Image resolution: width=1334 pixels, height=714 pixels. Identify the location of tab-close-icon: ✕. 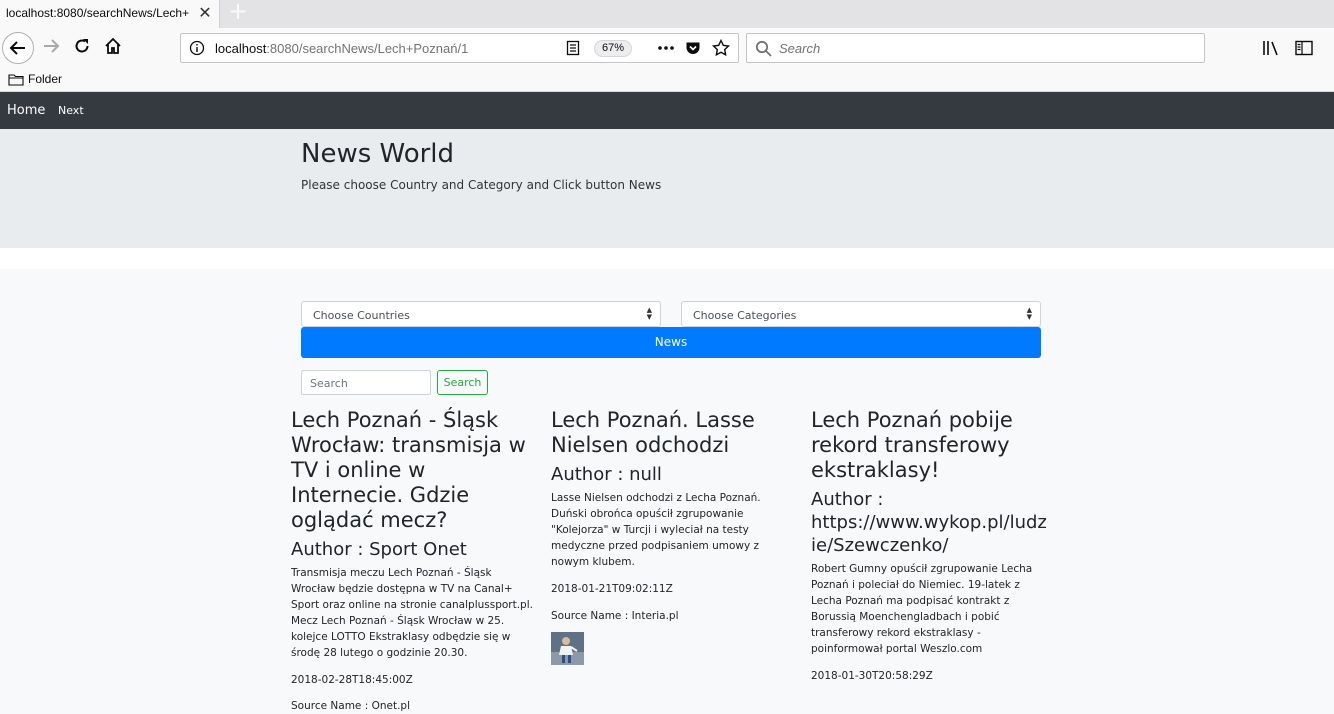
(205, 13).